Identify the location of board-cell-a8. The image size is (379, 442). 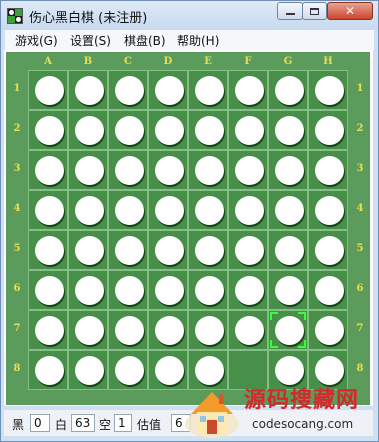
(48, 370).